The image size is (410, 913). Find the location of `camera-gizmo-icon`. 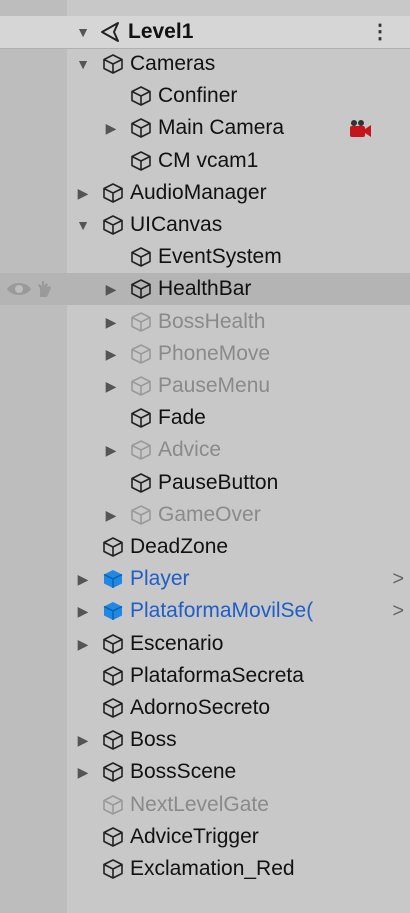

camera-gizmo-icon is located at coordinates (360, 129).